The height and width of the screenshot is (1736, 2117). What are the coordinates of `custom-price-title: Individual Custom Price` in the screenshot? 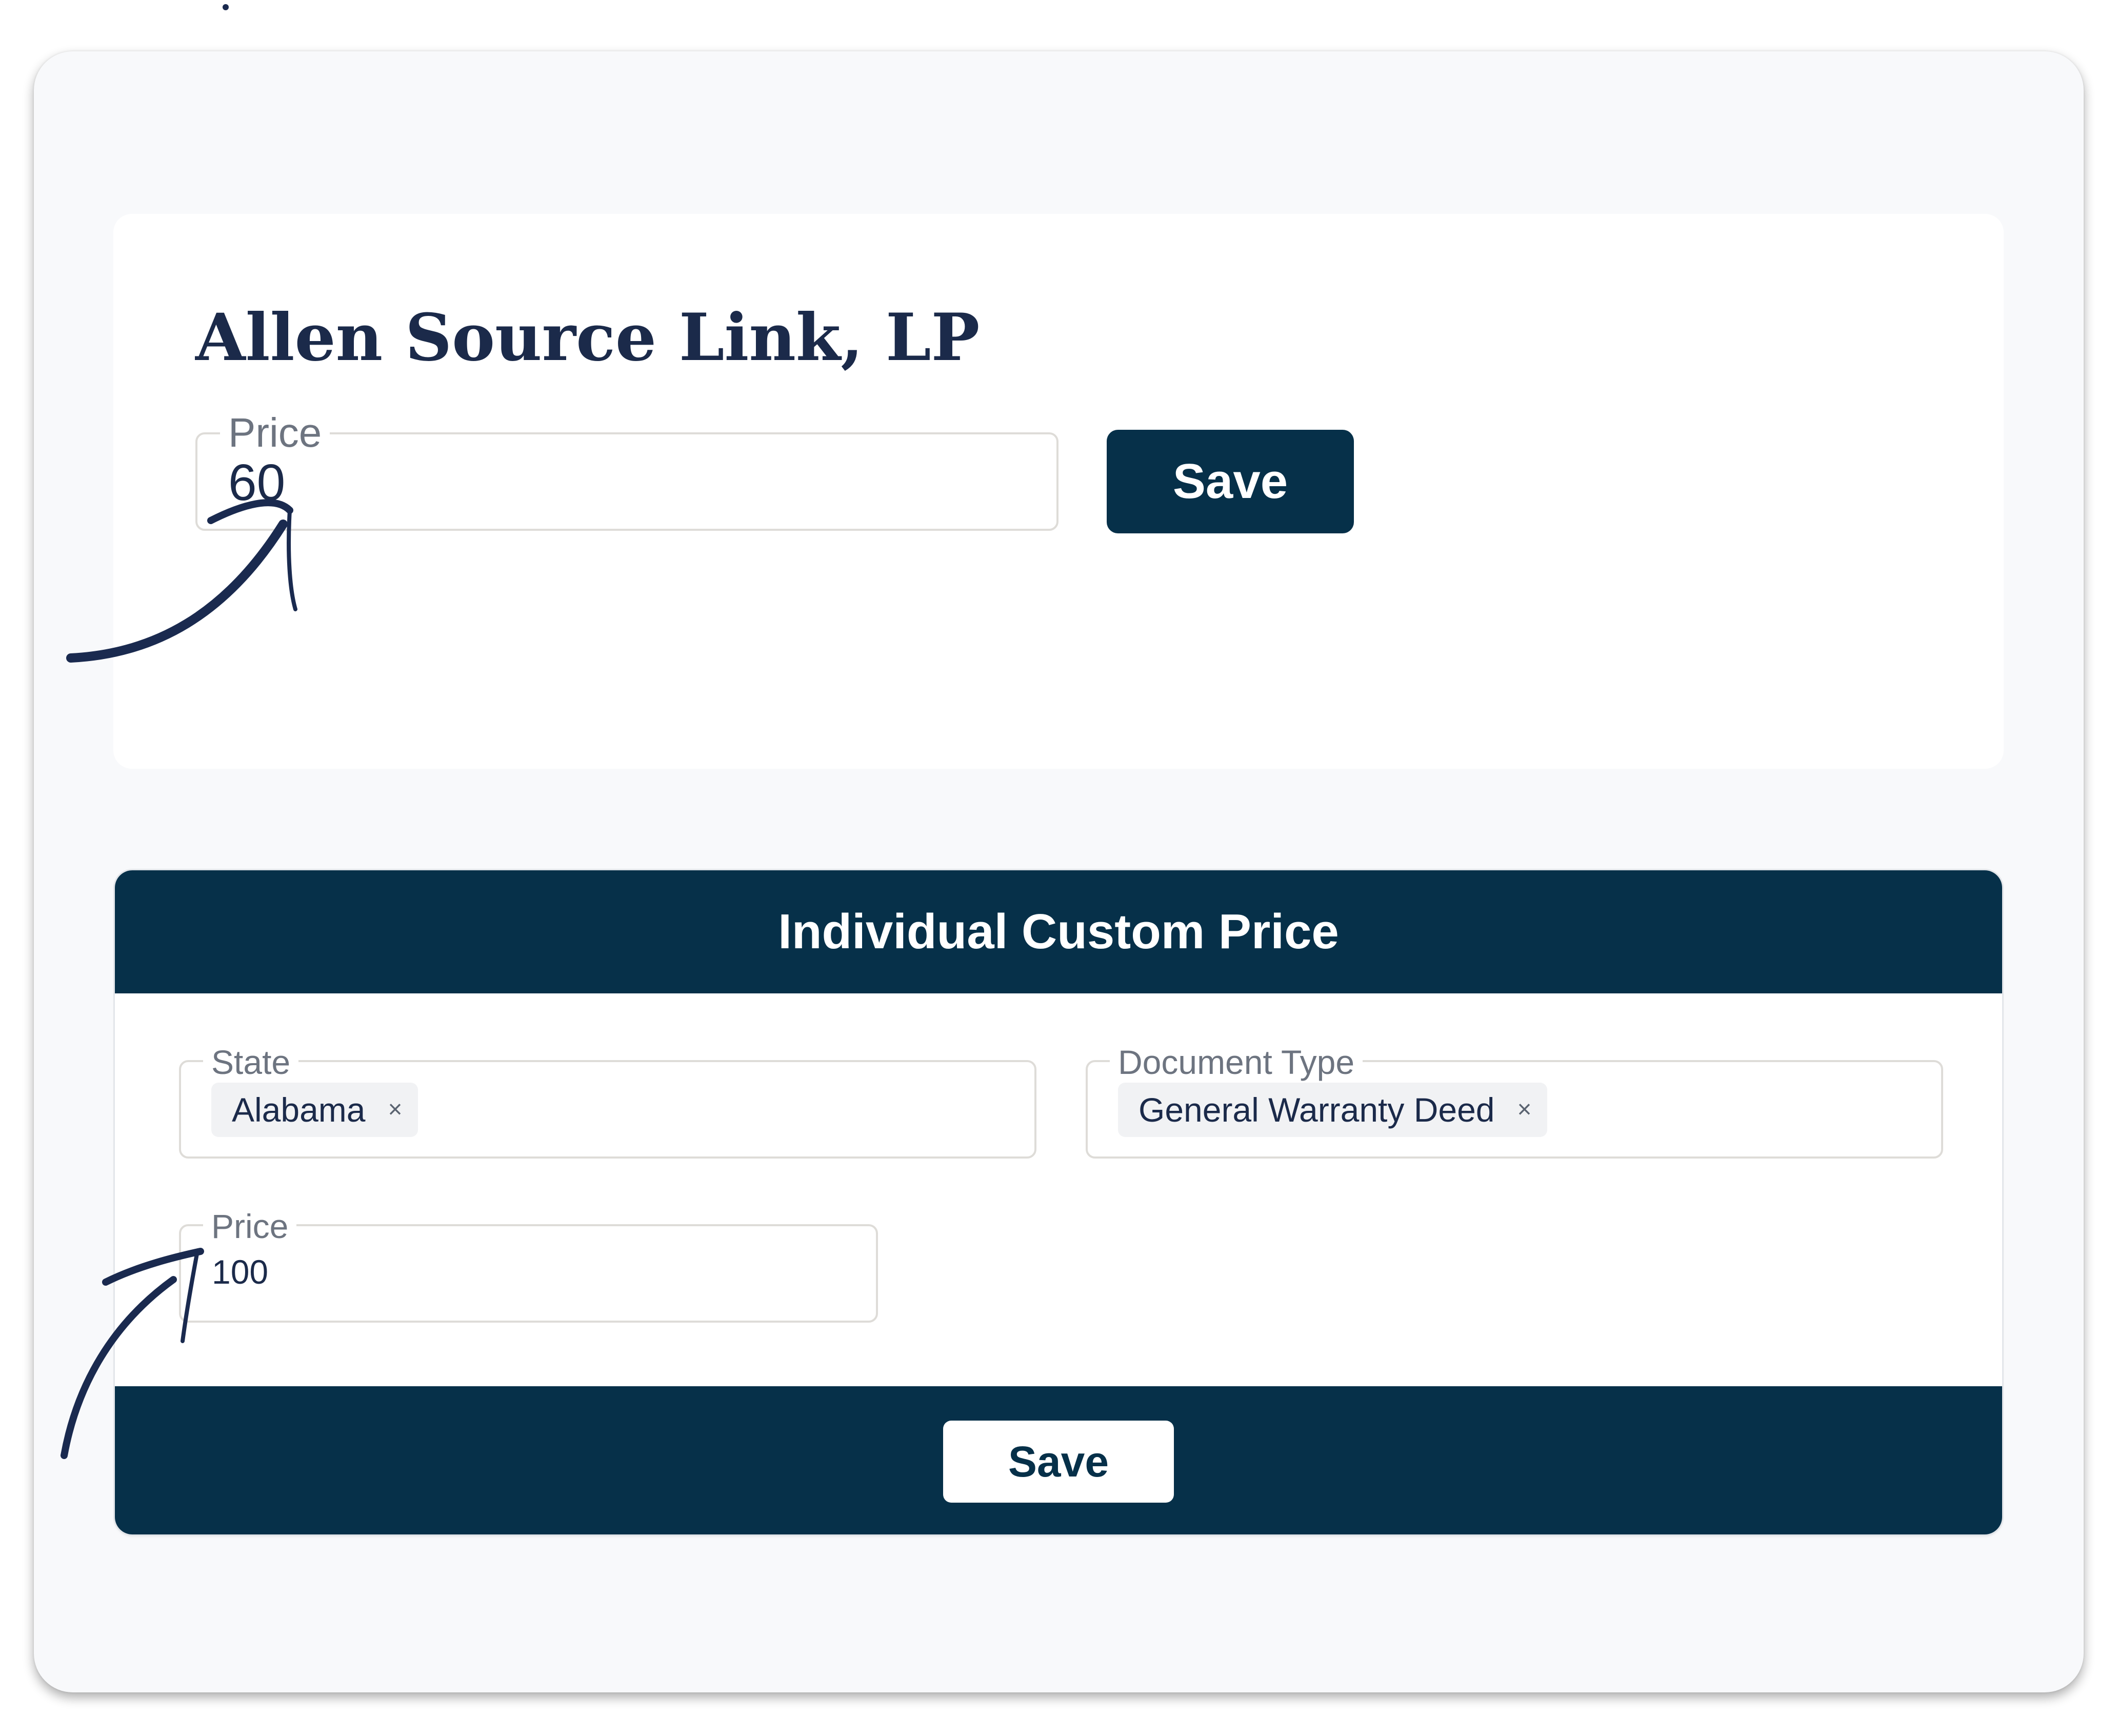 It's located at (1058, 932).